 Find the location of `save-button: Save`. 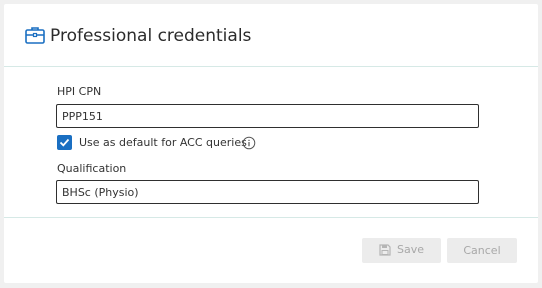

save-button: Save is located at coordinates (401, 250).